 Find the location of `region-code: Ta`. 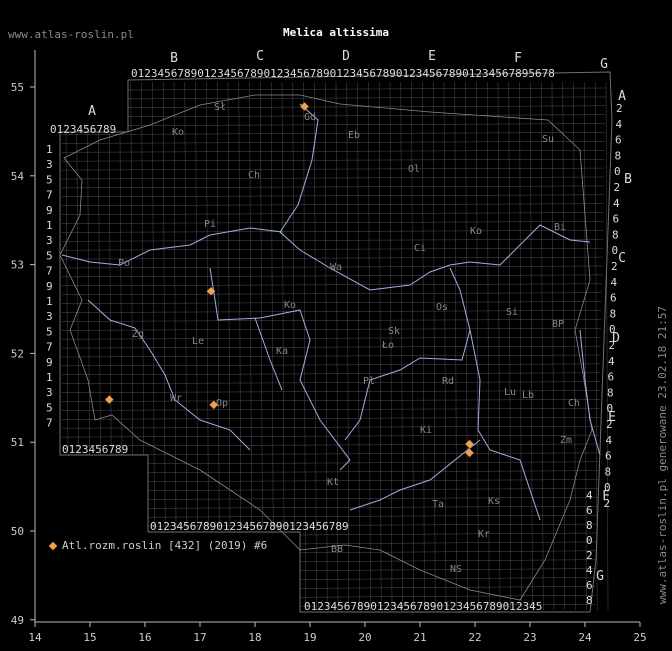

region-code: Ta is located at coordinates (438, 504).